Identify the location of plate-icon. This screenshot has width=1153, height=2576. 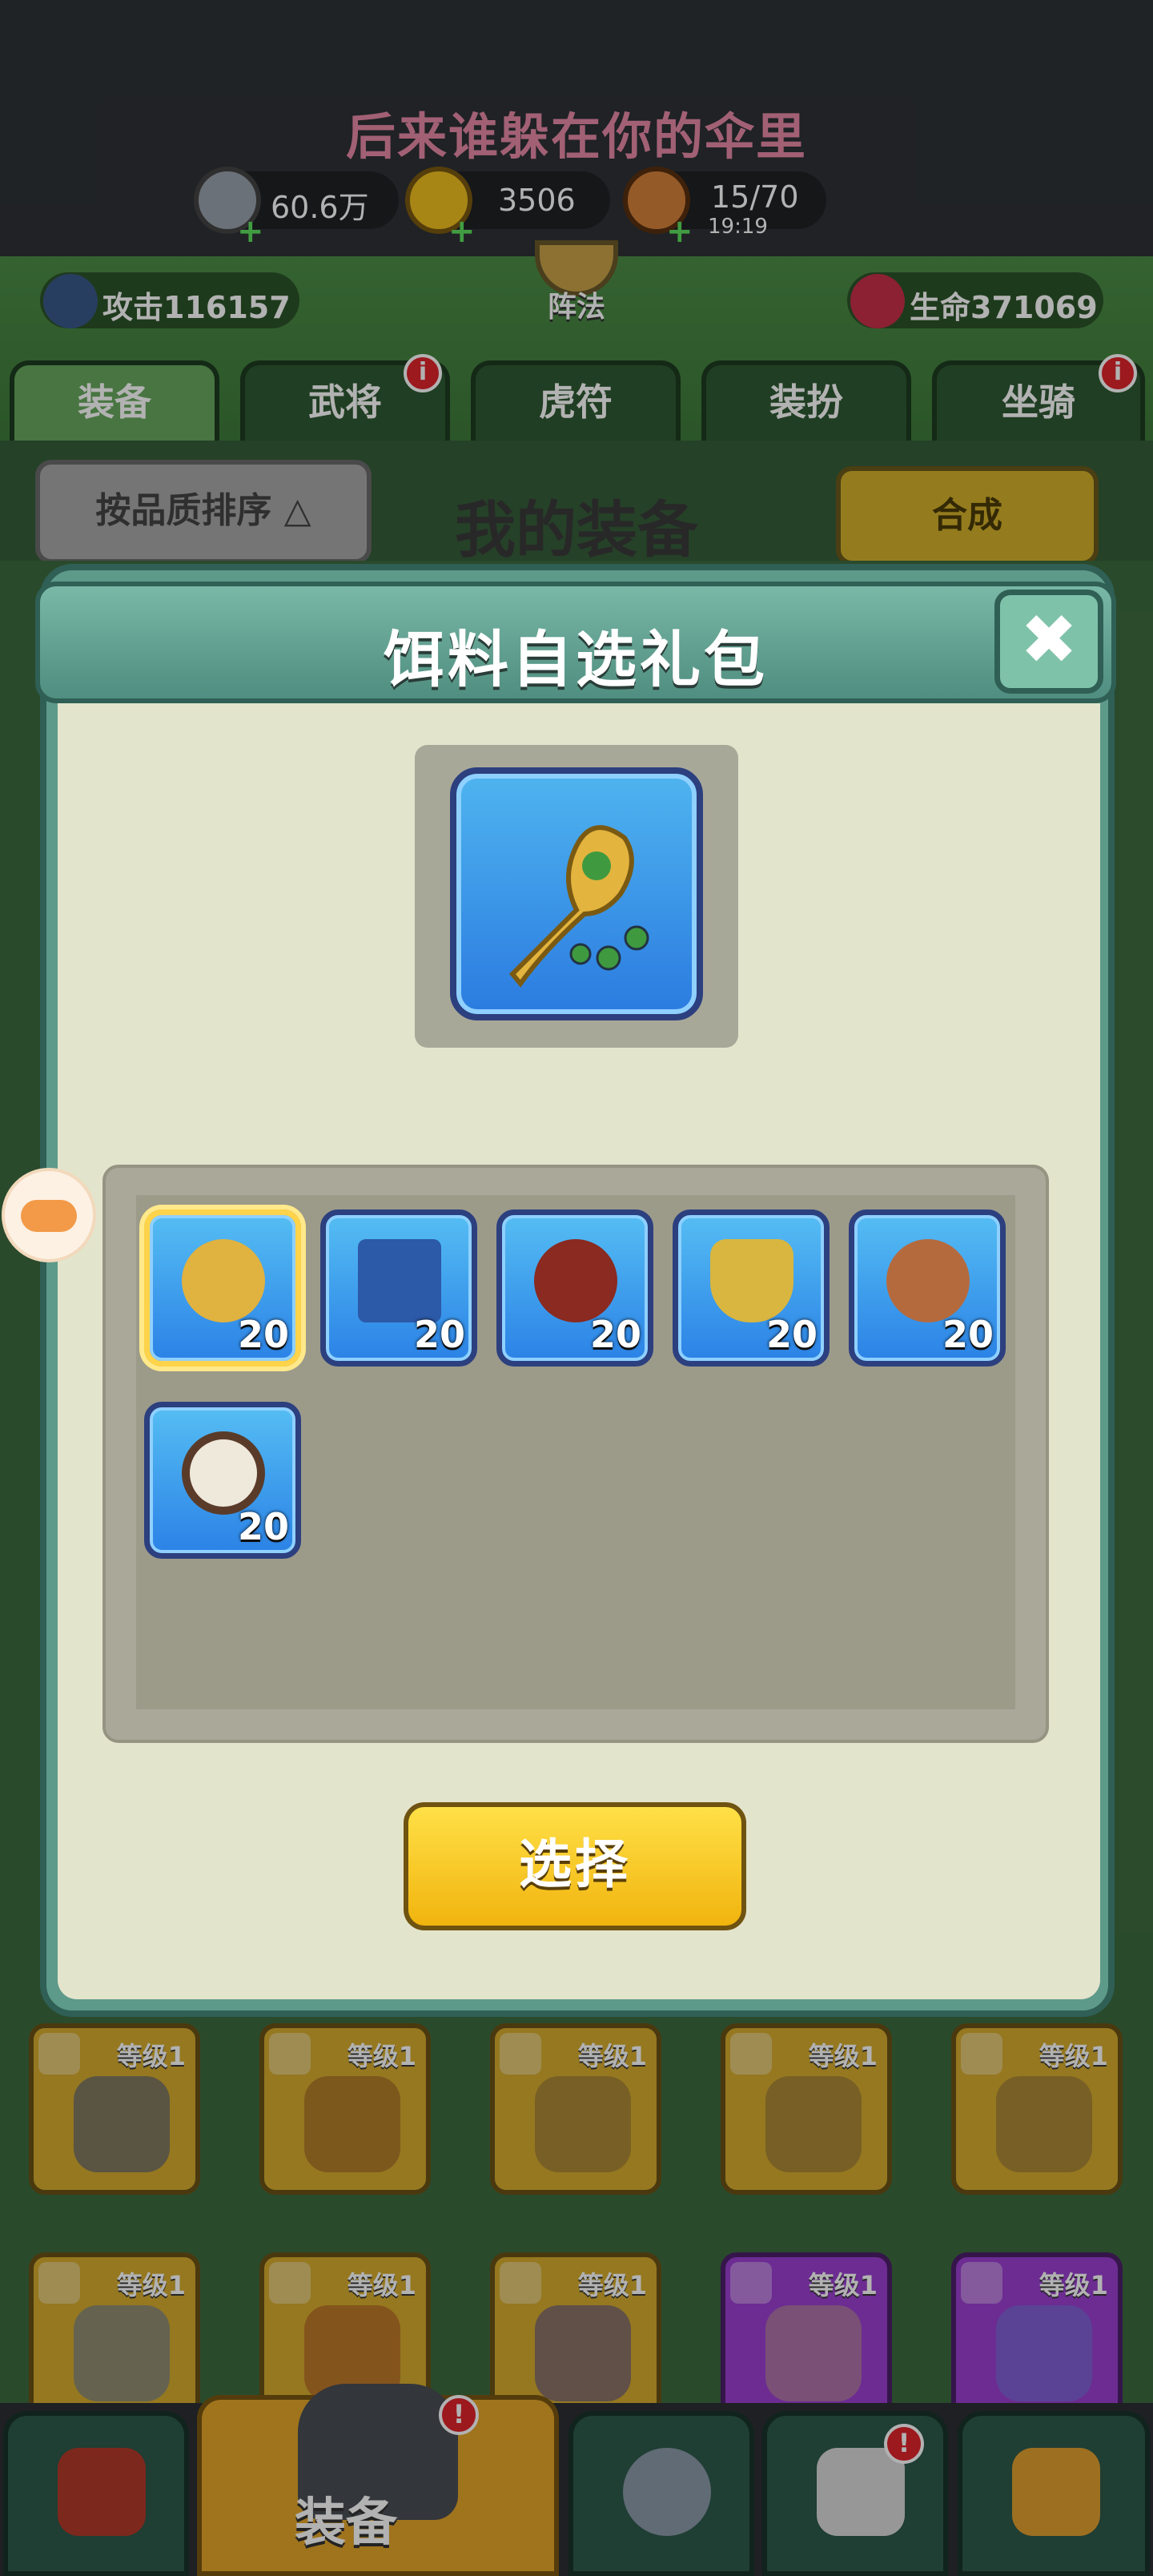
(928, 1280).